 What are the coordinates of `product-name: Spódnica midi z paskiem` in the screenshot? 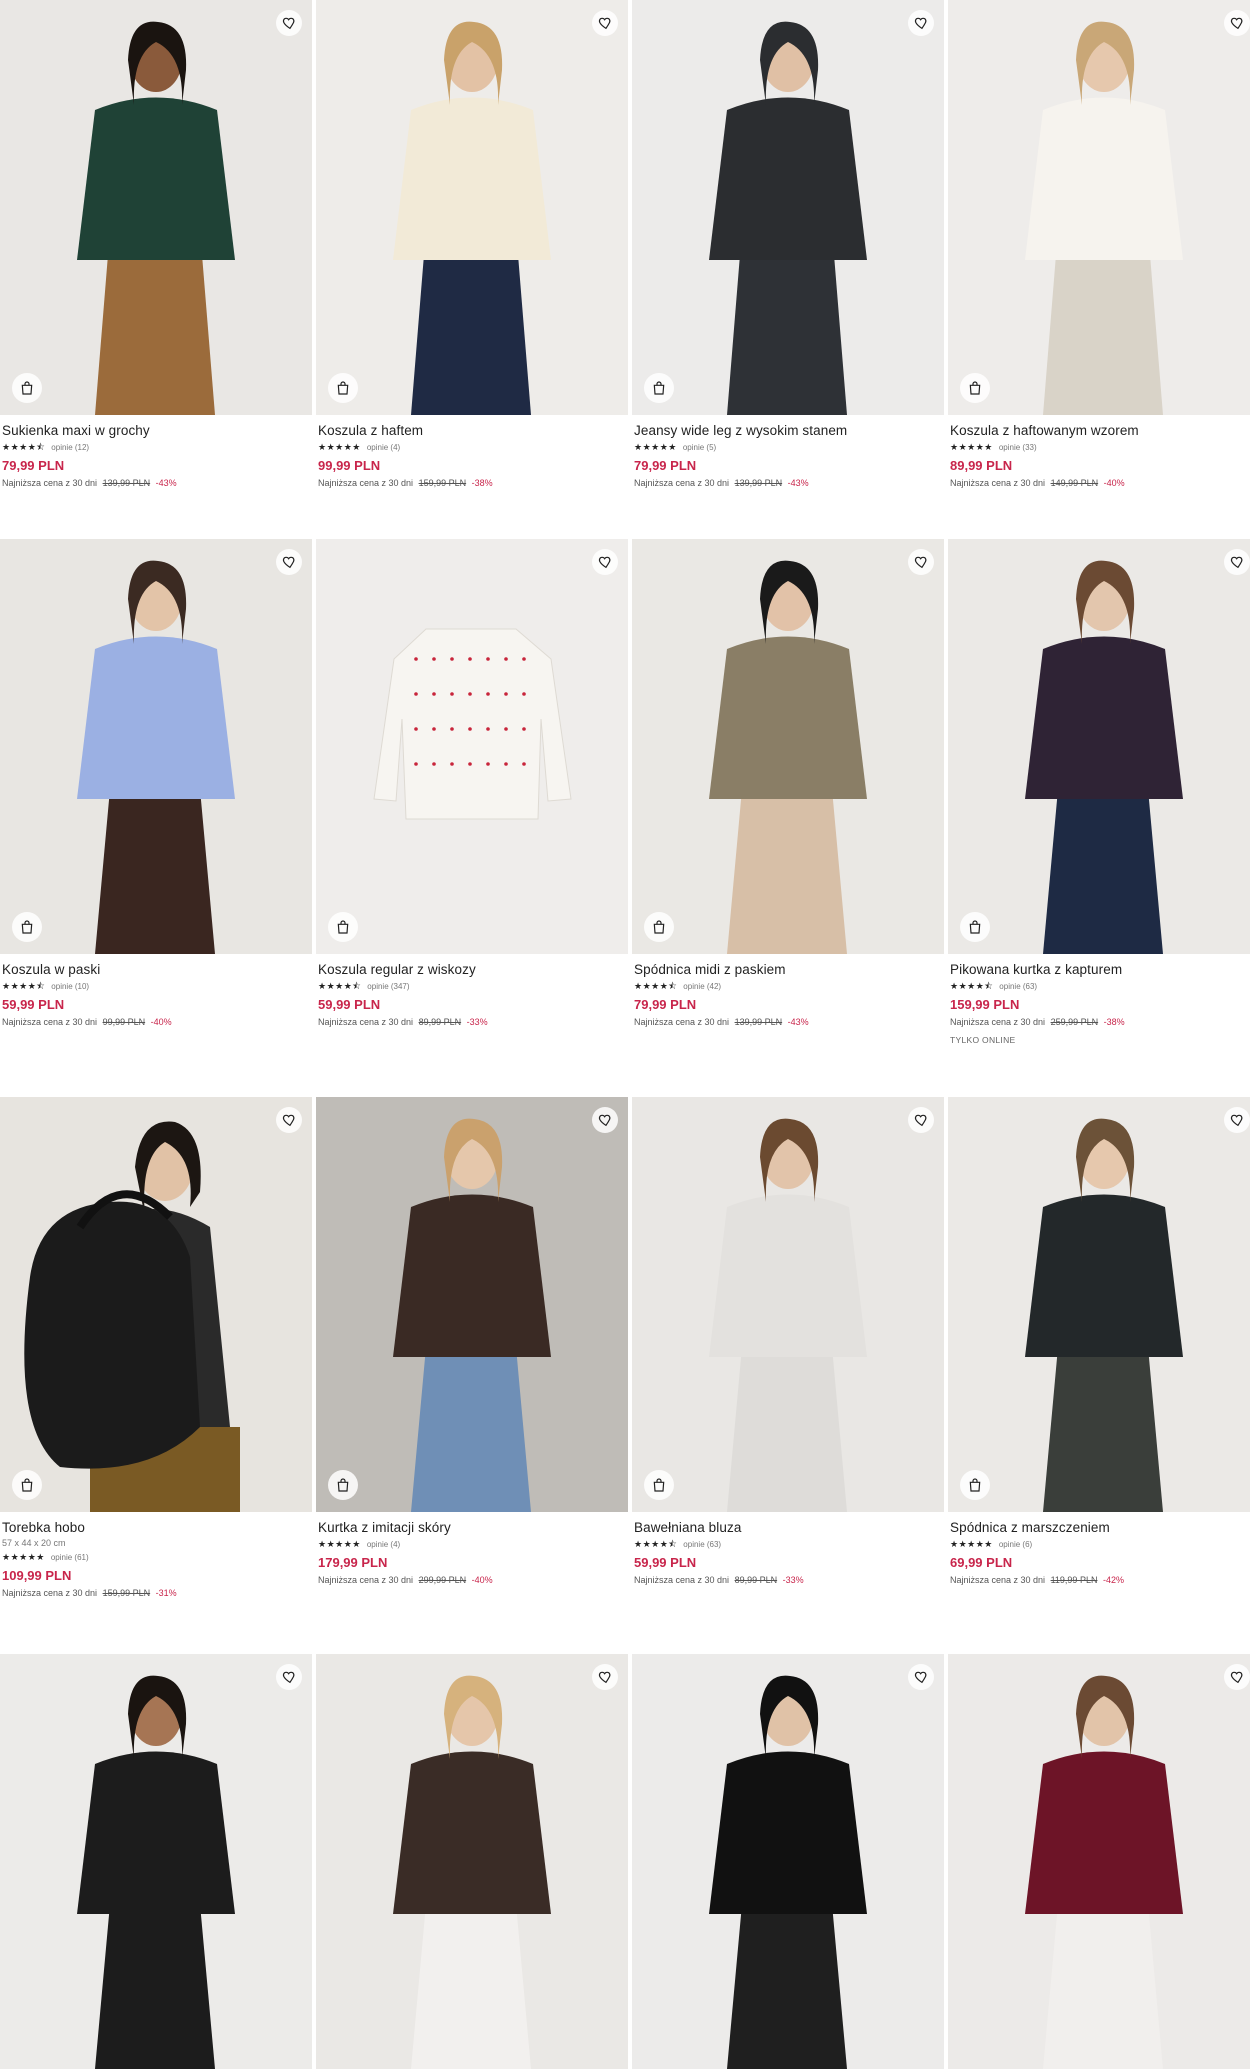 It's located at (788, 969).